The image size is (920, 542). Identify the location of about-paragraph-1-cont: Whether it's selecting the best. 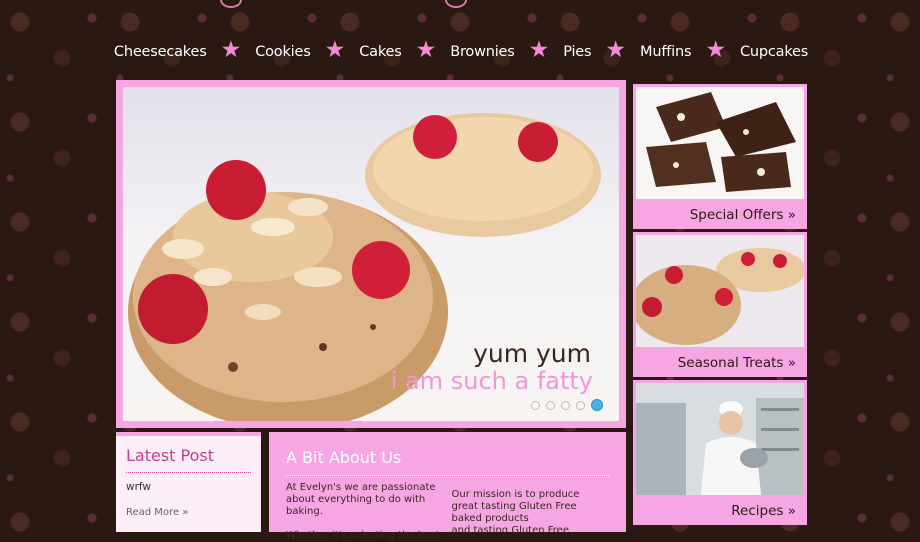
(363, 535).